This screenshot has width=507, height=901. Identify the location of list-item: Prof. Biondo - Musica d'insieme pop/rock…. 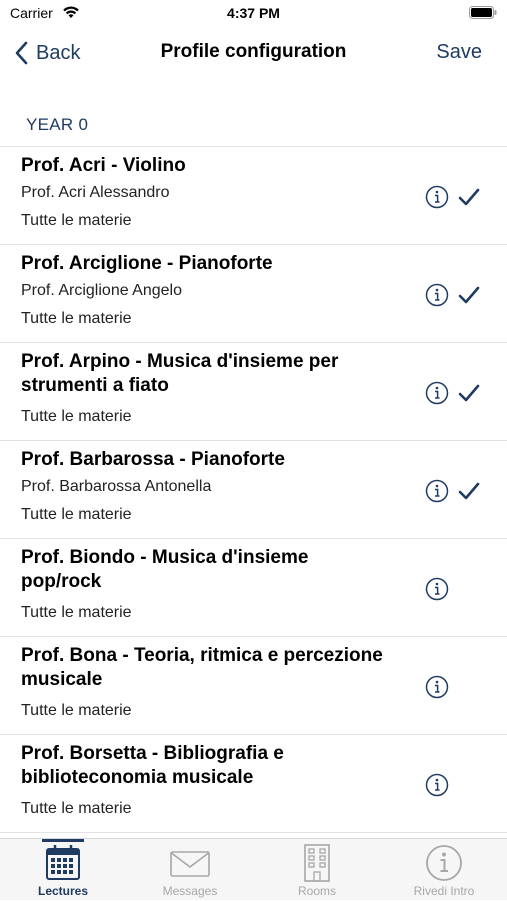
(253, 588).